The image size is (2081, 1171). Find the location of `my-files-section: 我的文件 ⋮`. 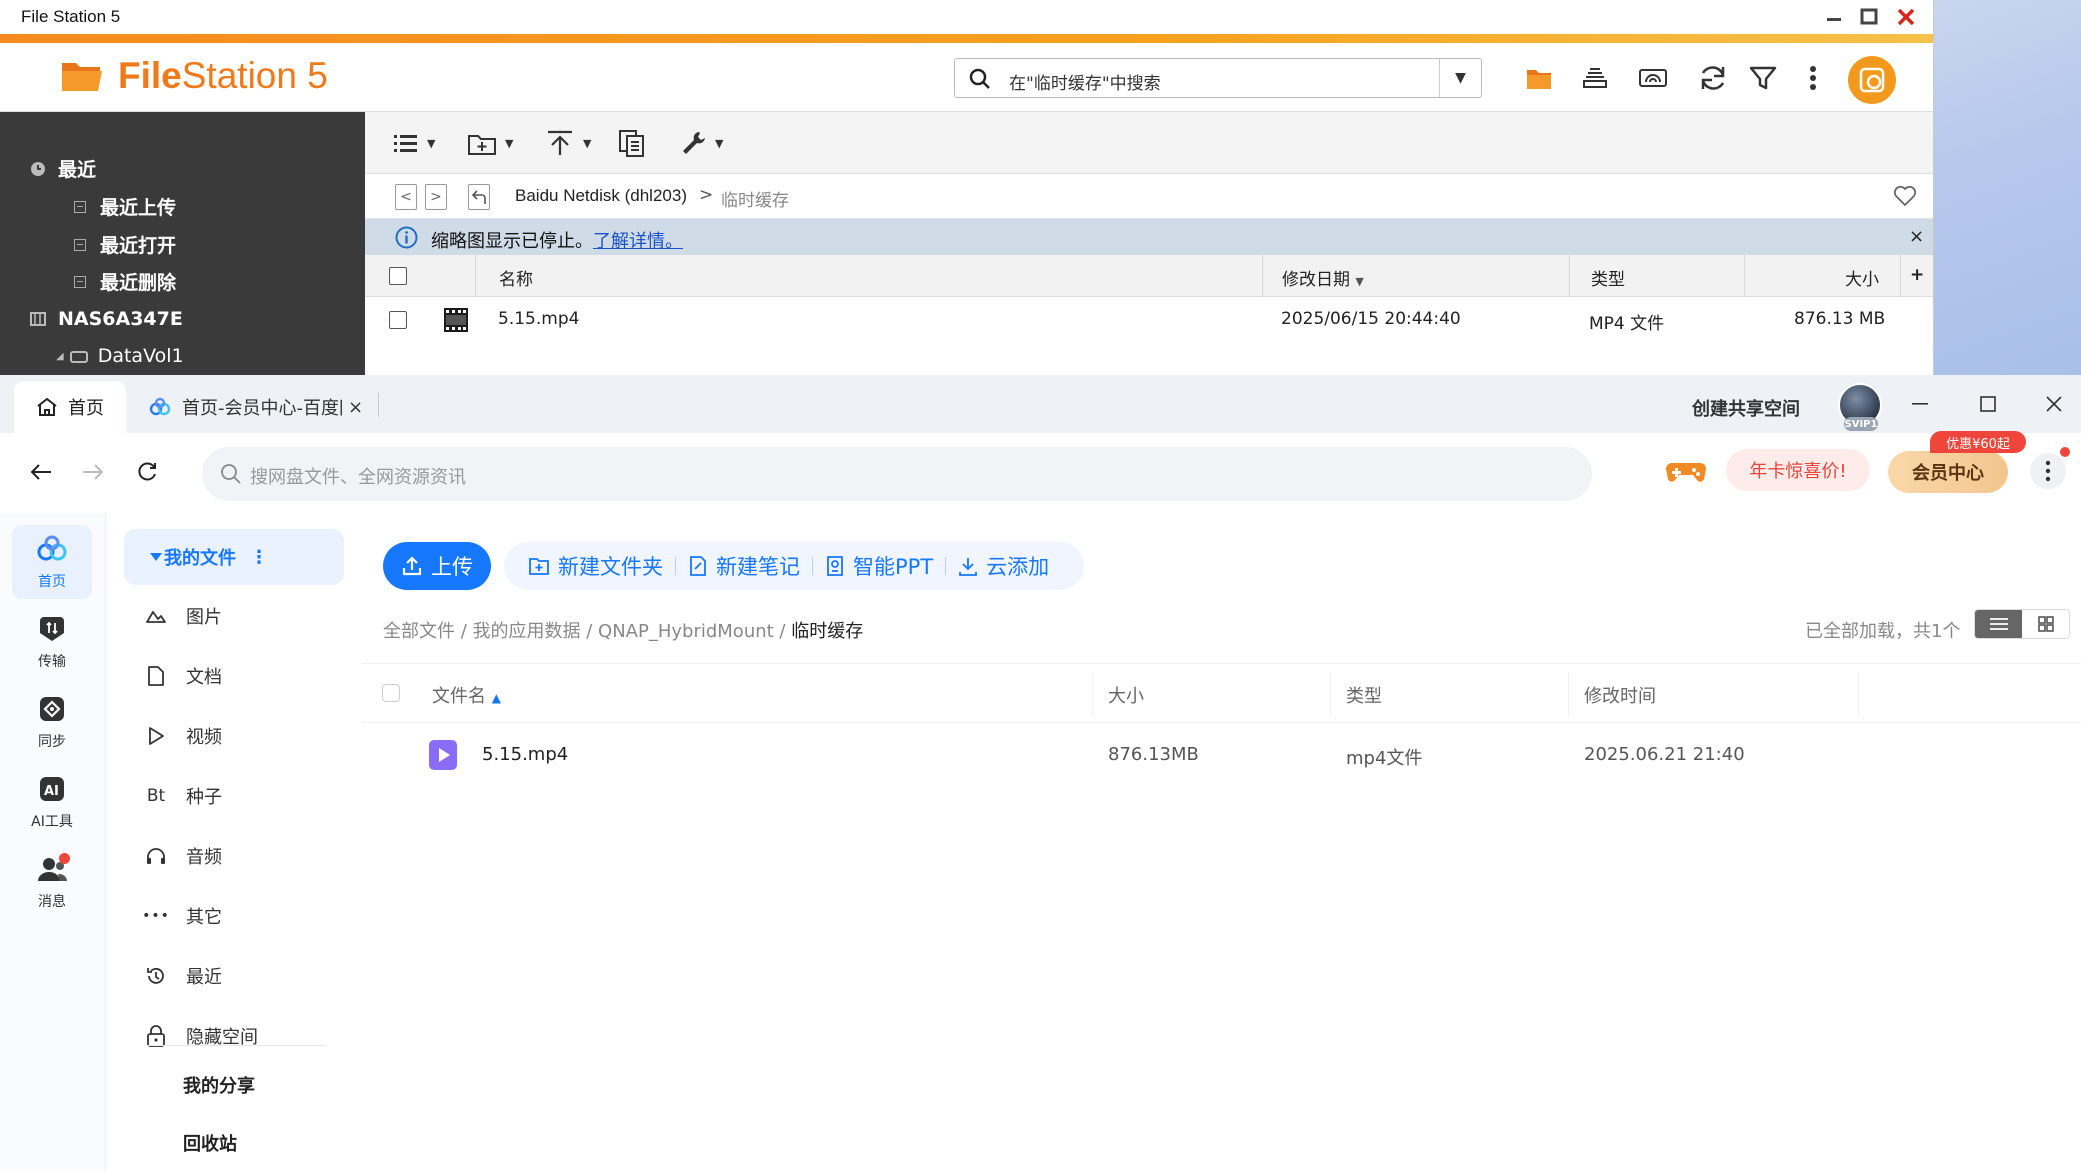

my-files-section: 我的文件 ⋮ is located at coordinates (234, 557).